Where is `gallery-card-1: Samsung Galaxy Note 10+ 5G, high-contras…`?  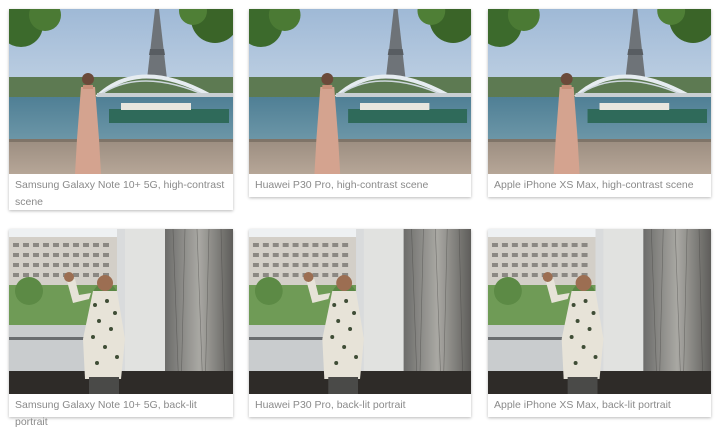
gallery-card-1: Samsung Galaxy Note 10+ 5G, high-contras… is located at coordinates (121, 109).